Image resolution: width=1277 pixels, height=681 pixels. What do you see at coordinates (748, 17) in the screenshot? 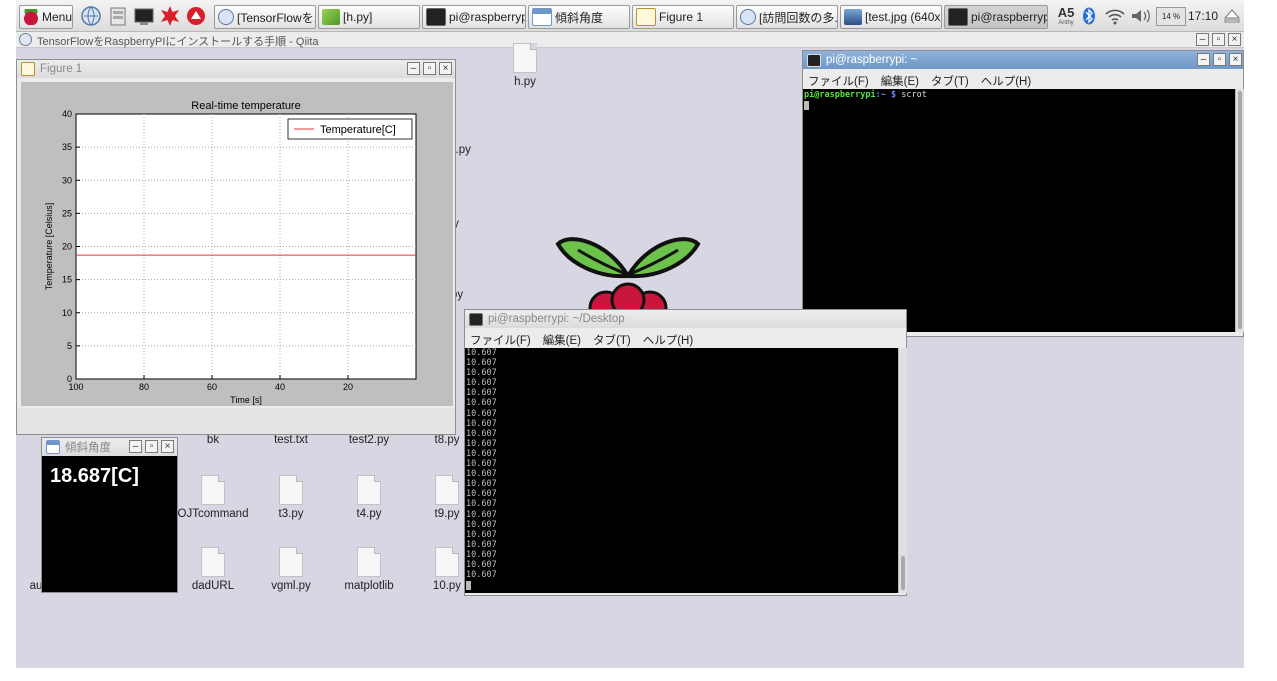
I see `globe-icon` at bounding box center [748, 17].